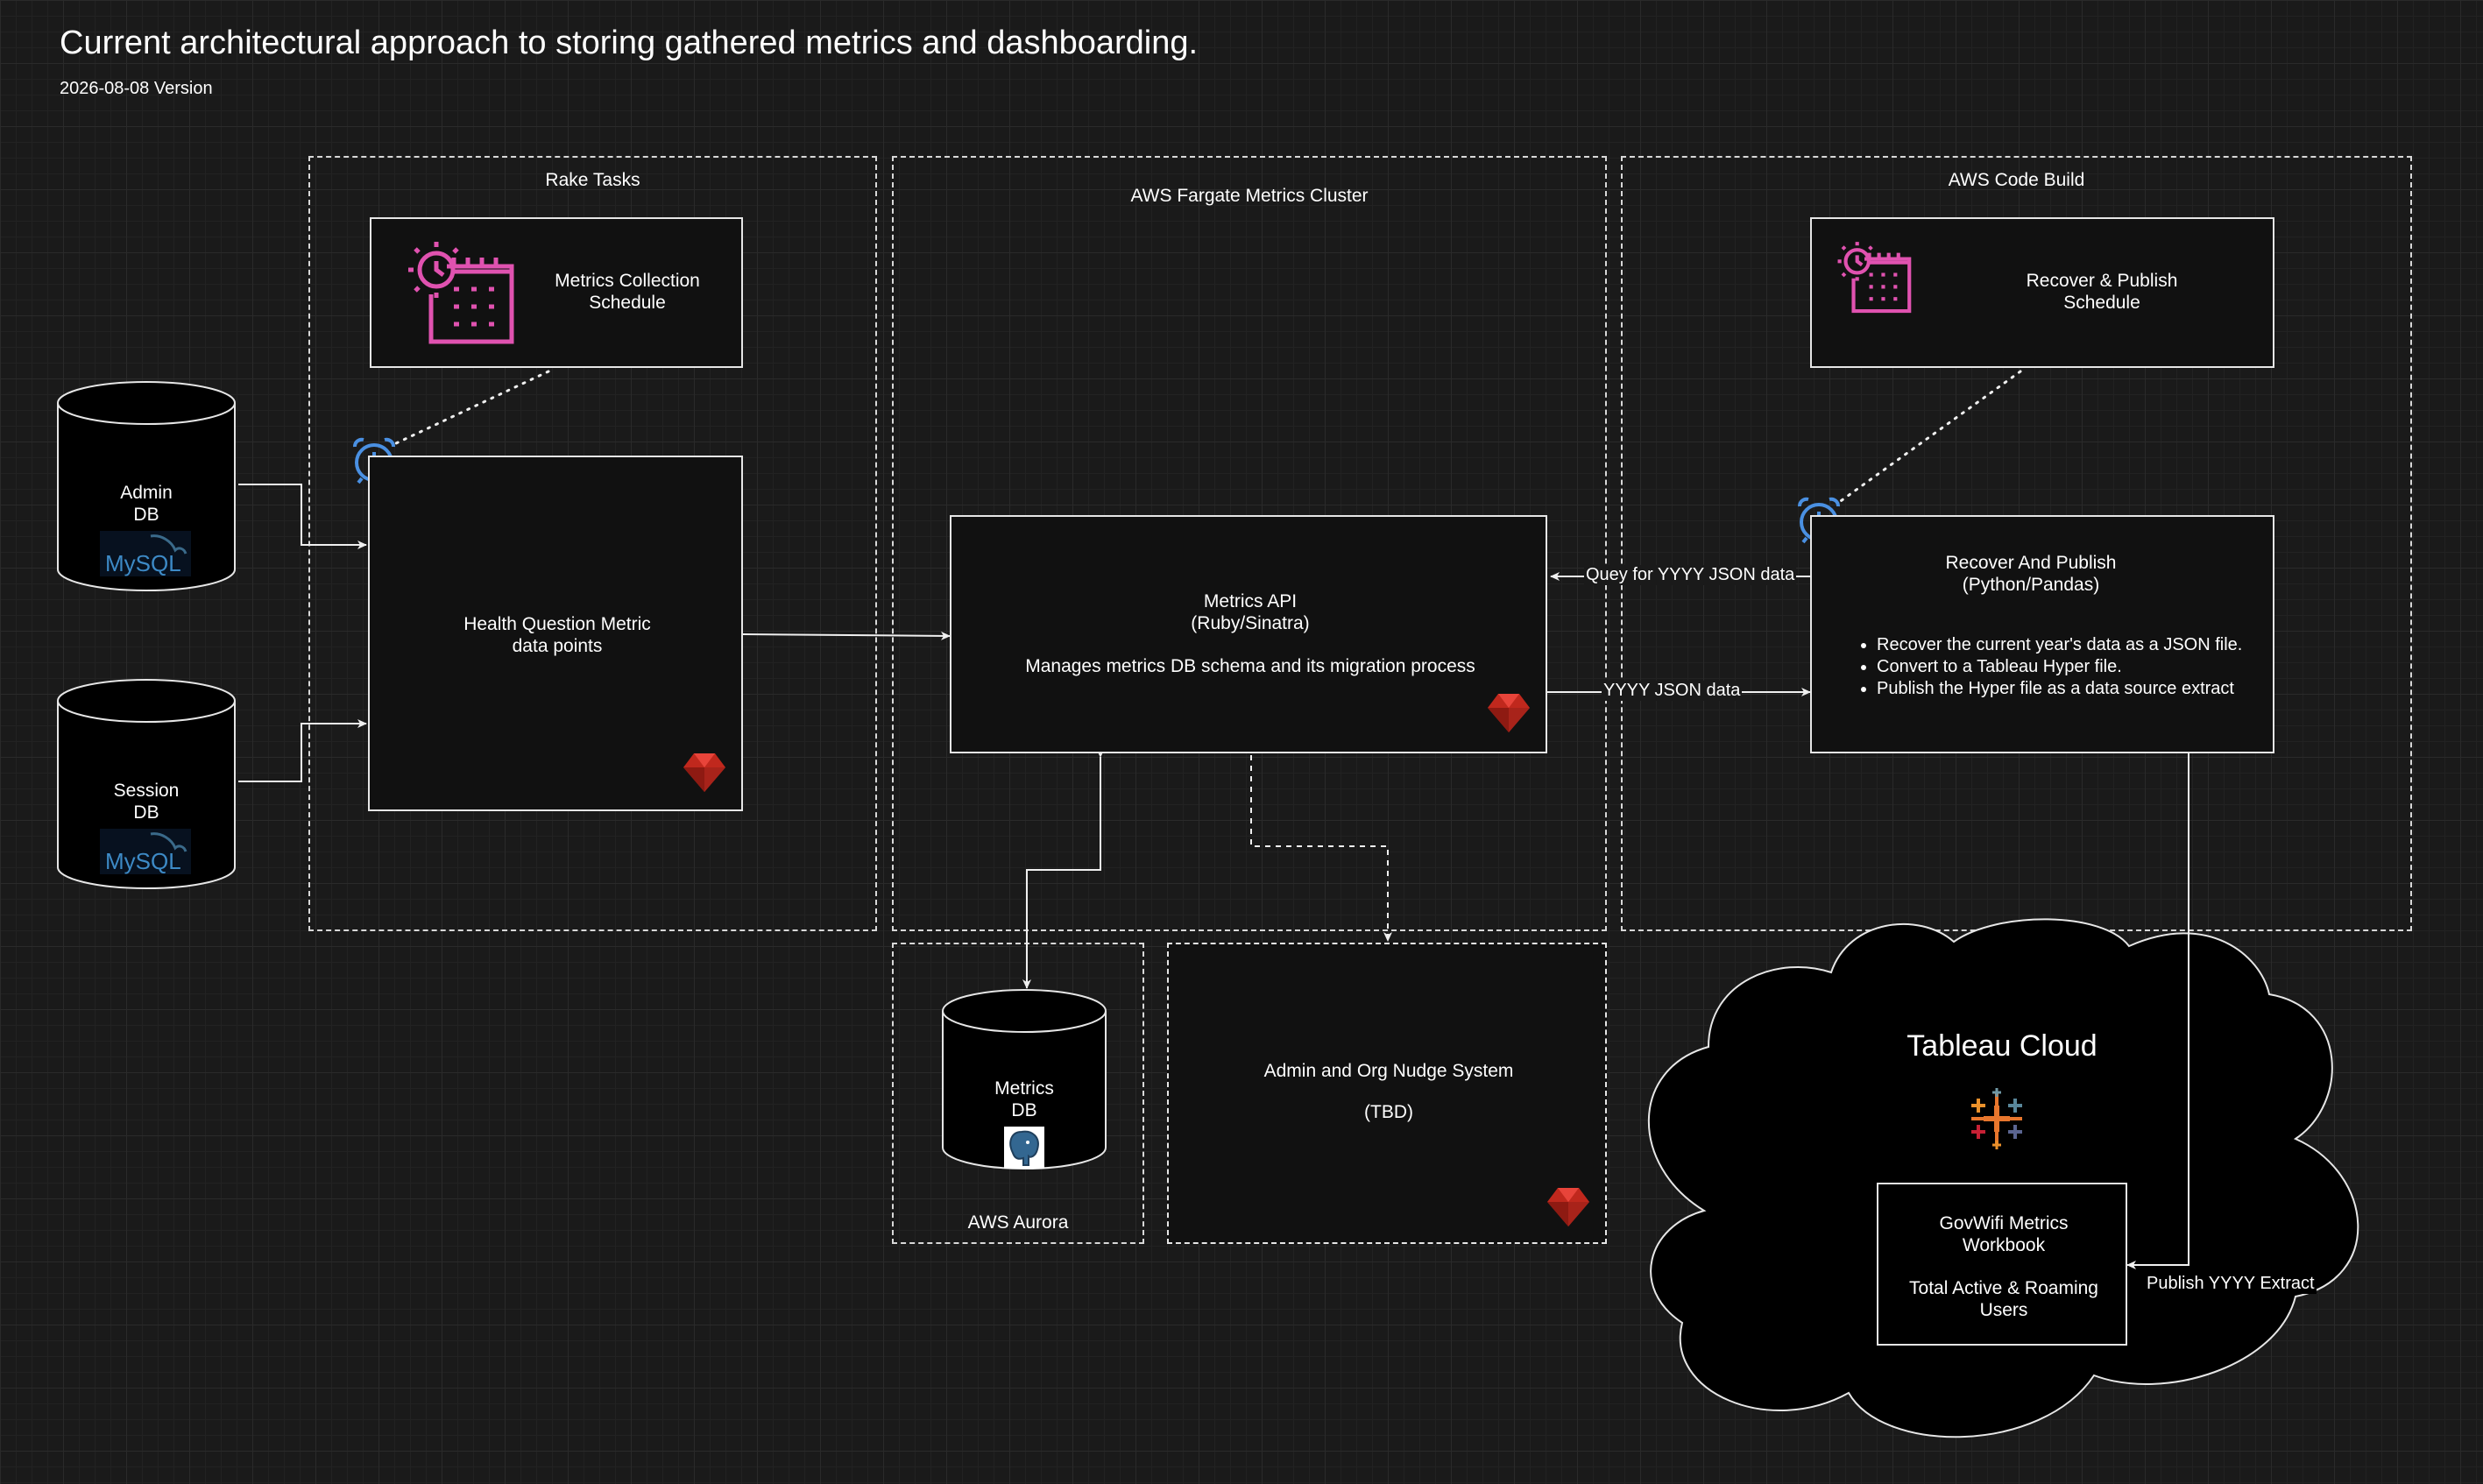 The image size is (2483, 1484). Describe the element at coordinates (146, 504) in the screenshot. I see `admin-db-label: Admin DB` at that location.